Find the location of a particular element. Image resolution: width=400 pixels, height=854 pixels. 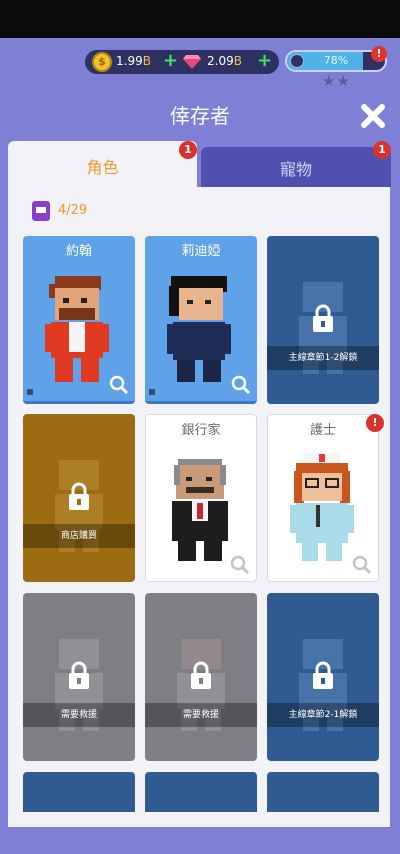

coins-amount: 1.99B is located at coordinates (133, 61).